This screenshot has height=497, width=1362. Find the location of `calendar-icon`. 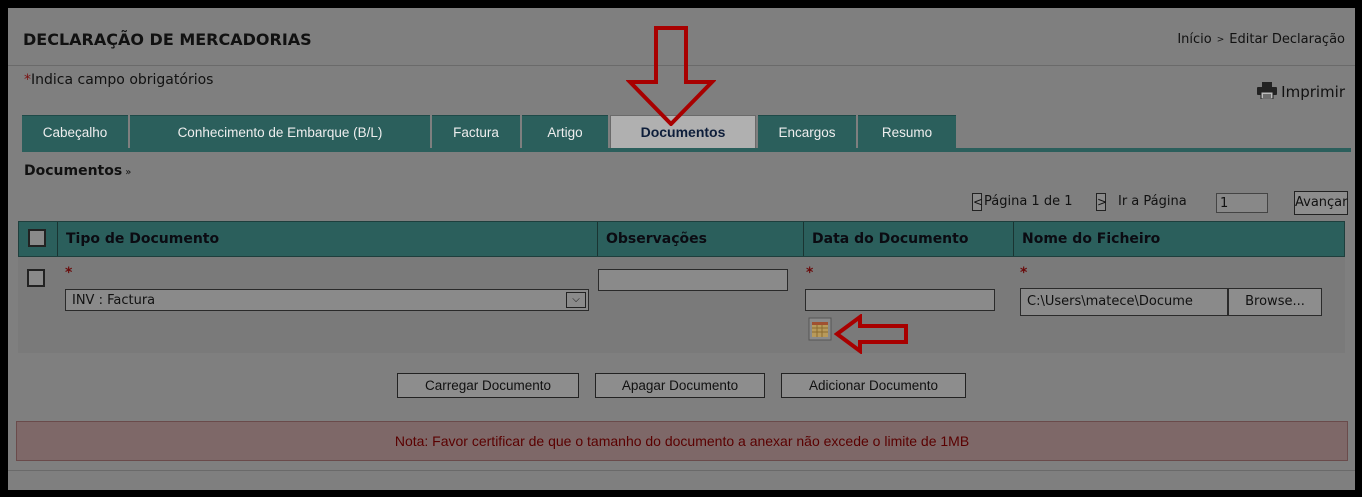

calendar-icon is located at coordinates (820, 329).